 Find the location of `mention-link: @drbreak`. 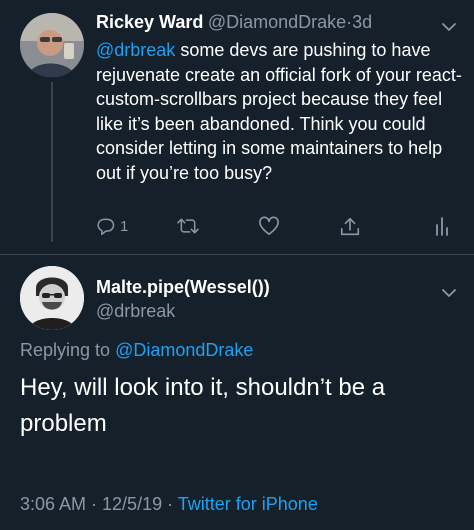

mention-link: @drbreak is located at coordinates (135, 50).